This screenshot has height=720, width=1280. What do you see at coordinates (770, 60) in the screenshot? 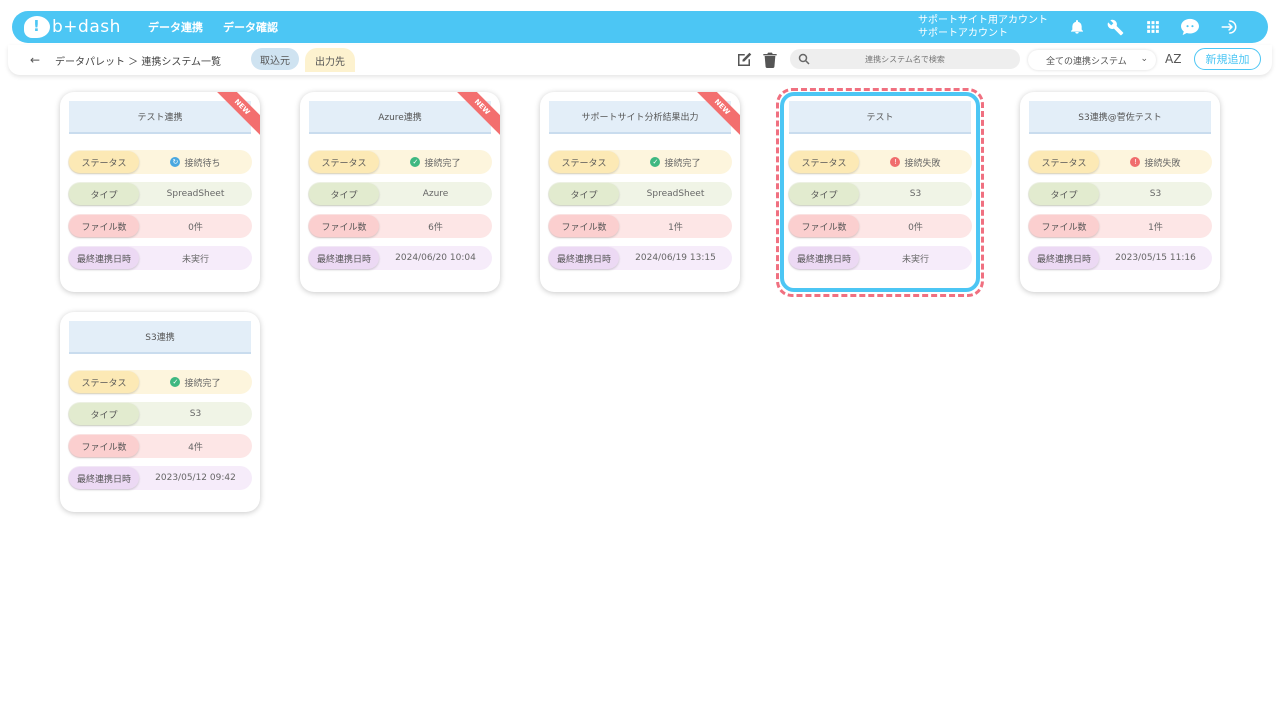
I see `trash-icon` at bounding box center [770, 60].